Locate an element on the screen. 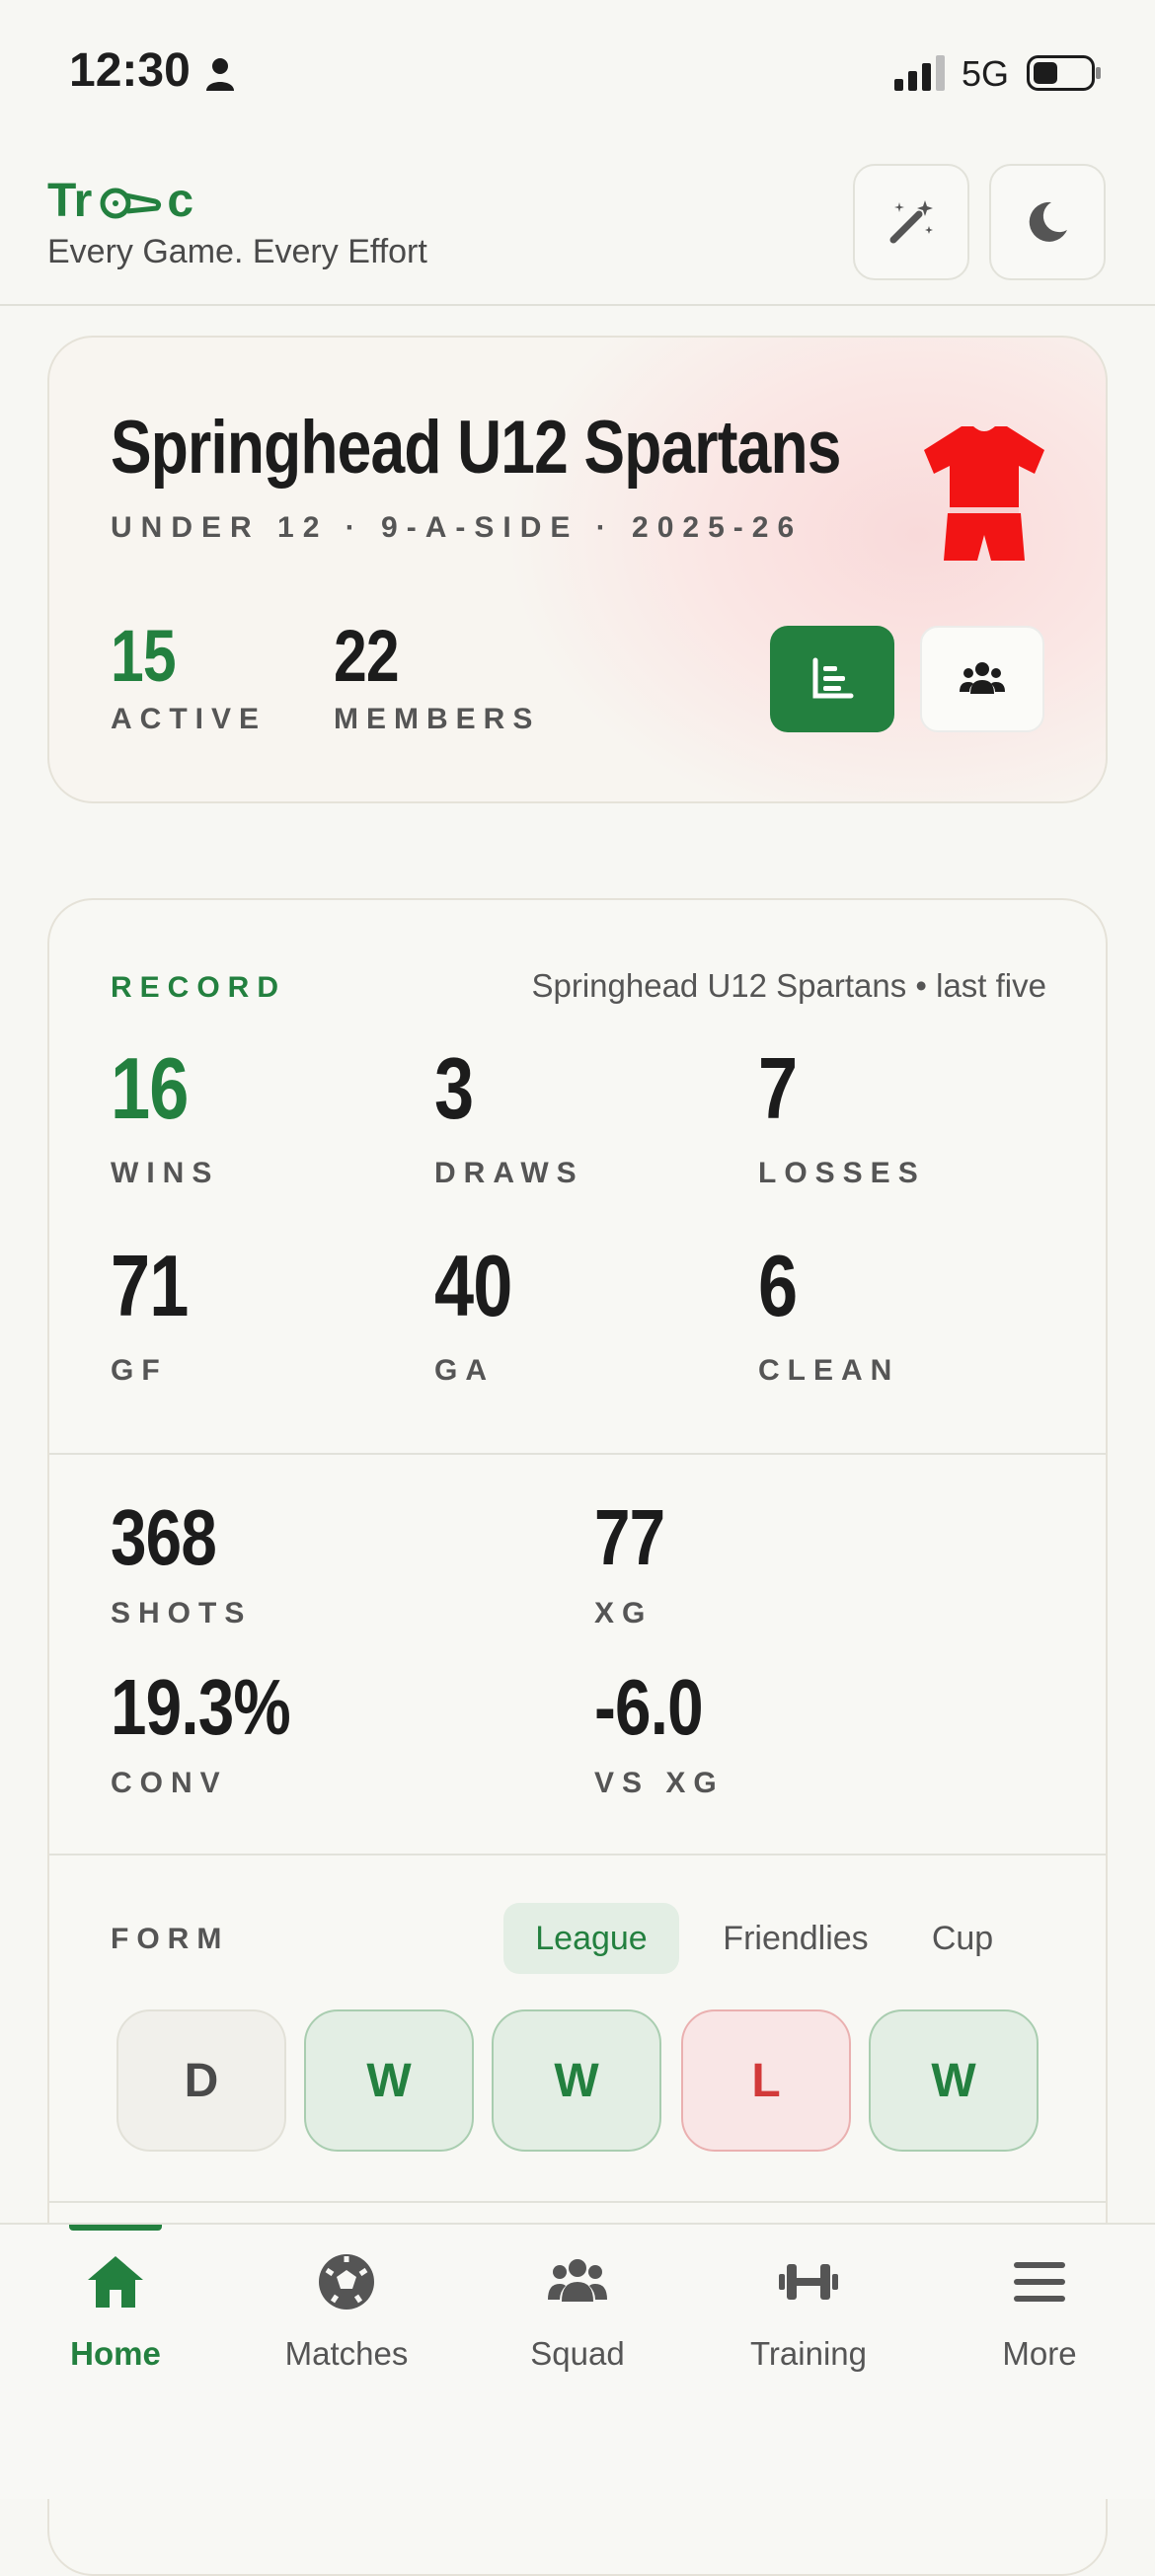 The image size is (1155, 2576). tab-friendlies: Friendlies is located at coordinates (795, 1938).